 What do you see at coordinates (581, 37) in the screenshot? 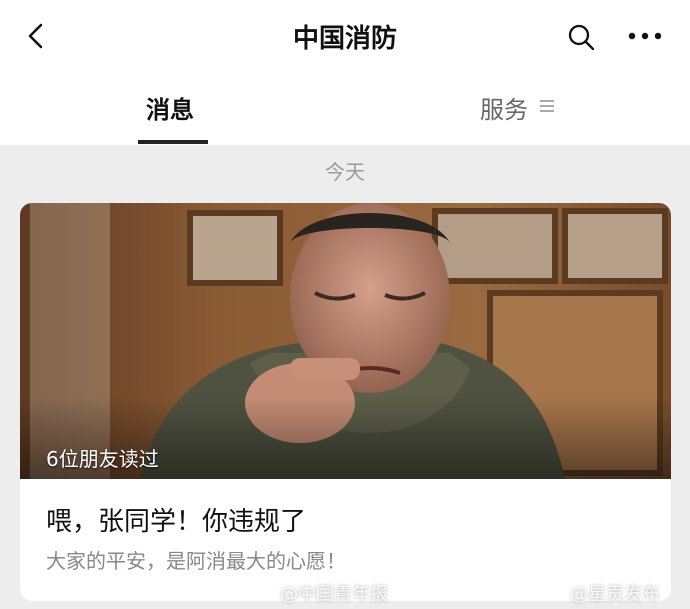
I see `search-icon` at bounding box center [581, 37].